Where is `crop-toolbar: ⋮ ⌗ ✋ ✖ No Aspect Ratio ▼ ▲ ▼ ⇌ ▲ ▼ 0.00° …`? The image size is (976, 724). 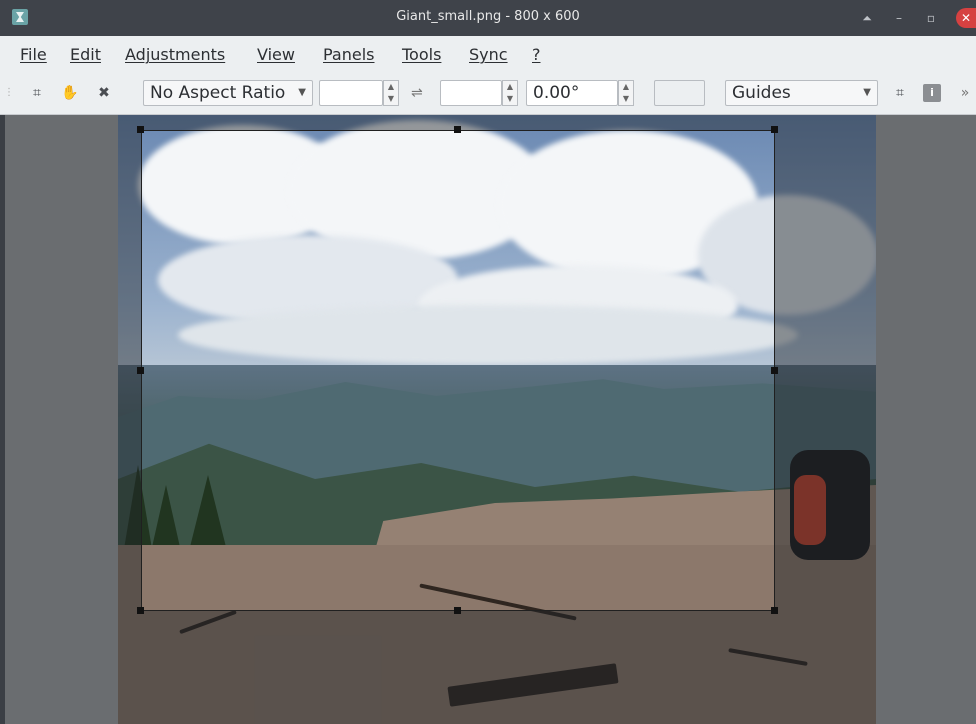
crop-toolbar: ⋮ ⌗ ✋ ✖ No Aspect Ratio ▼ ▲ ▼ ⇌ ▲ ▼ 0.00° … is located at coordinates (488, 93).